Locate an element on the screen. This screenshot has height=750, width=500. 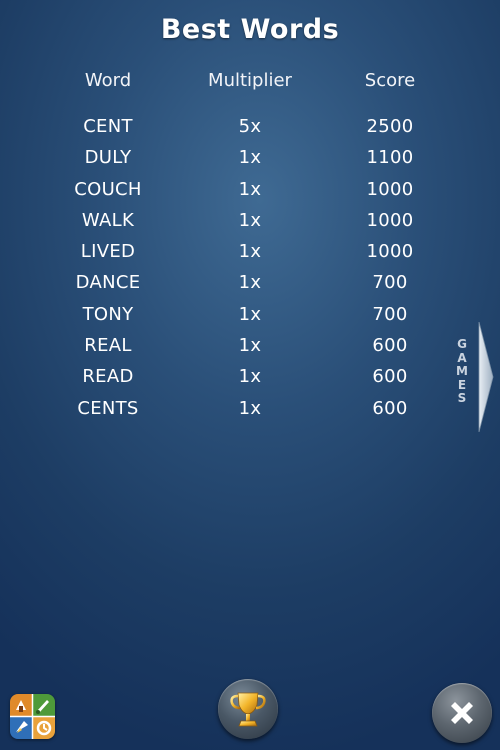
word-cell: READ is located at coordinates (108, 377).